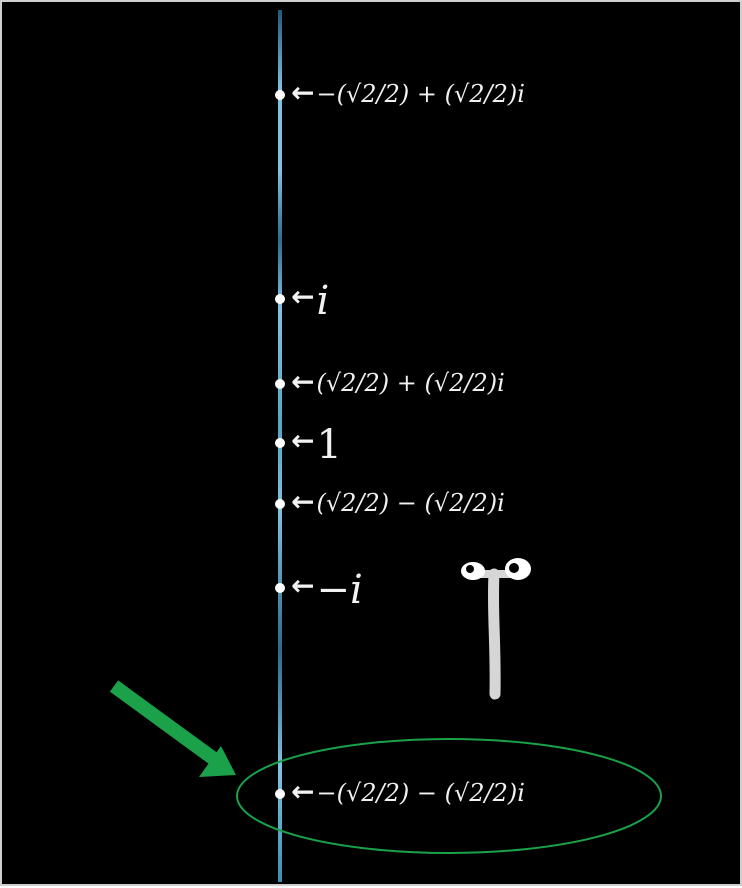 This screenshot has width=742, height=888. Describe the element at coordinates (496, 629) in the screenshot. I see `pi-creature-icon` at that location.